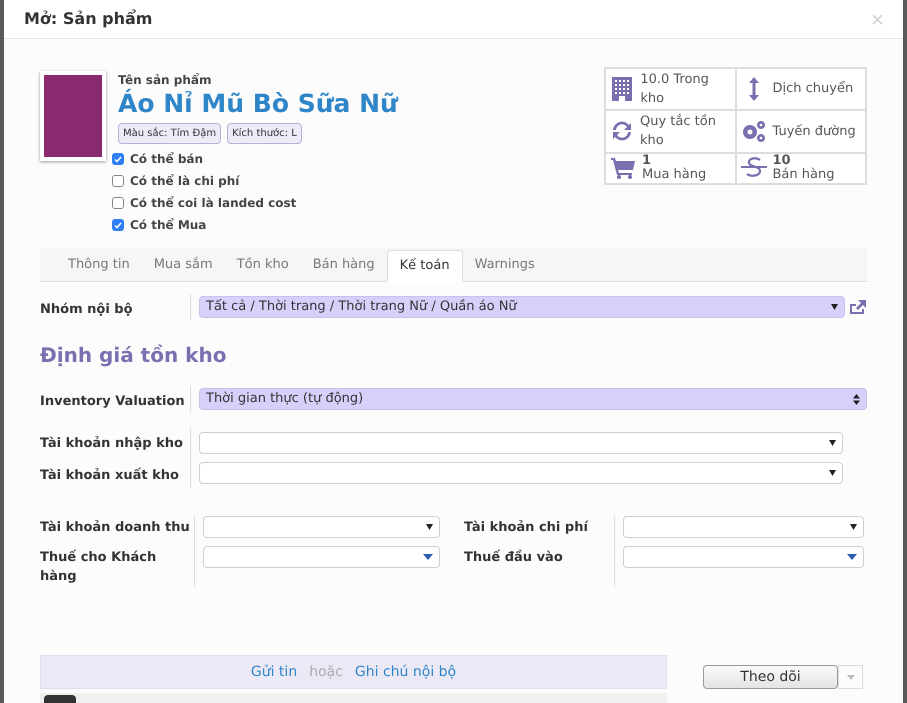 The width and height of the screenshot is (907, 703). What do you see at coordinates (814, 131) in the screenshot?
I see `stat-label: Tuyến đường` at bounding box center [814, 131].